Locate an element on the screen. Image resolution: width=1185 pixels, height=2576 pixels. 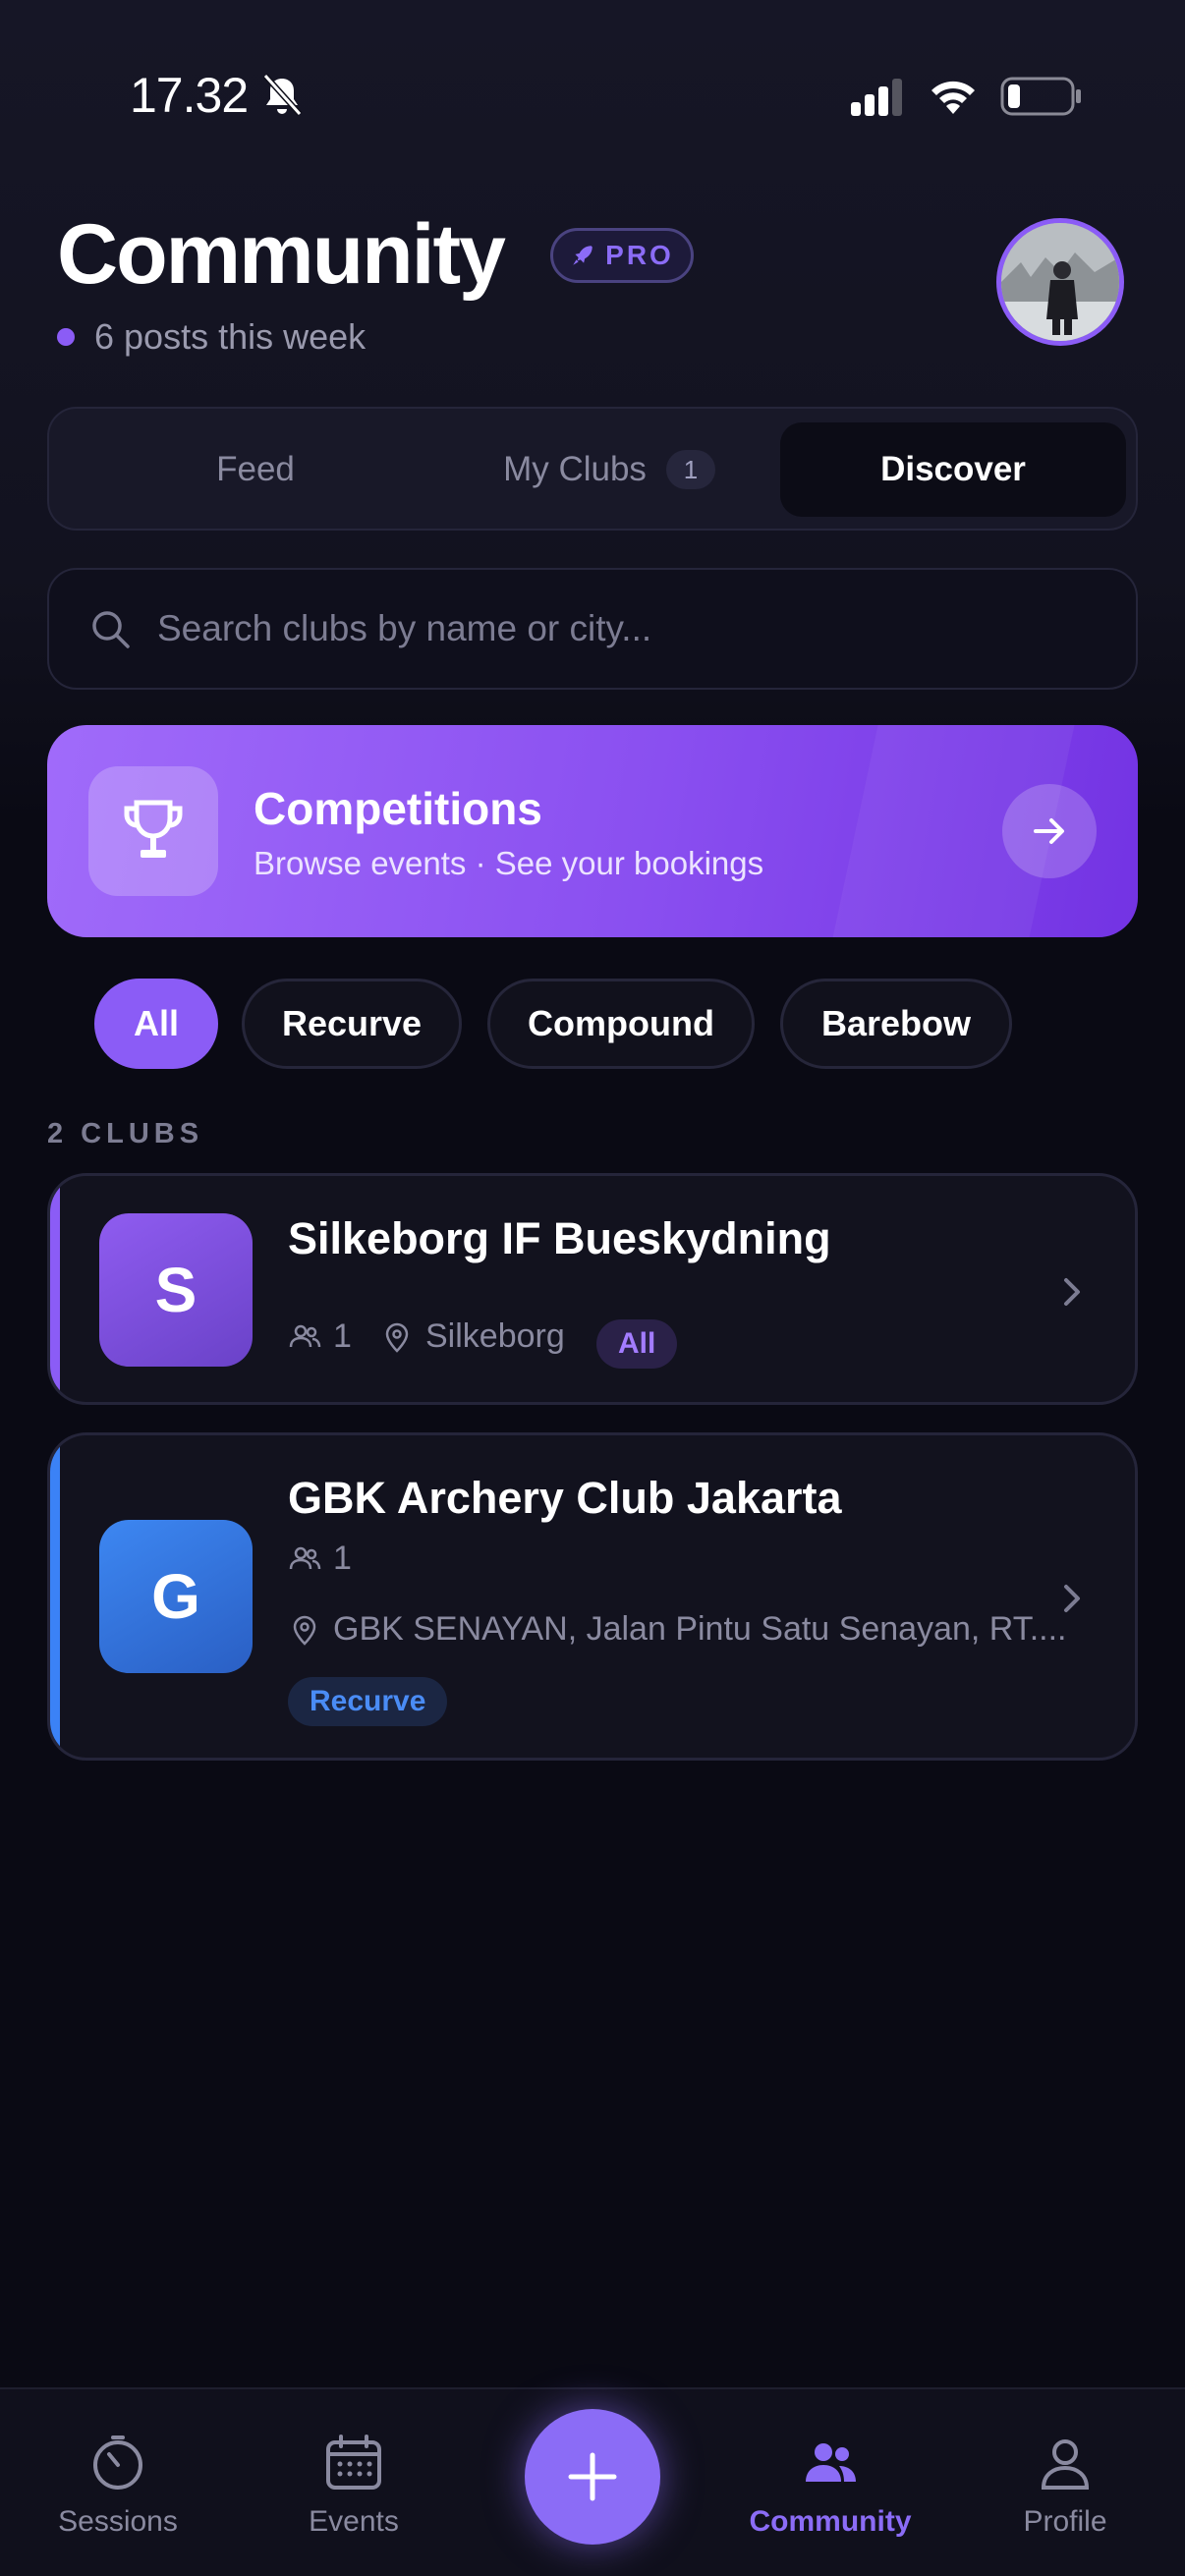
filter-chip-all: All is located at coordinates (156, 1024).